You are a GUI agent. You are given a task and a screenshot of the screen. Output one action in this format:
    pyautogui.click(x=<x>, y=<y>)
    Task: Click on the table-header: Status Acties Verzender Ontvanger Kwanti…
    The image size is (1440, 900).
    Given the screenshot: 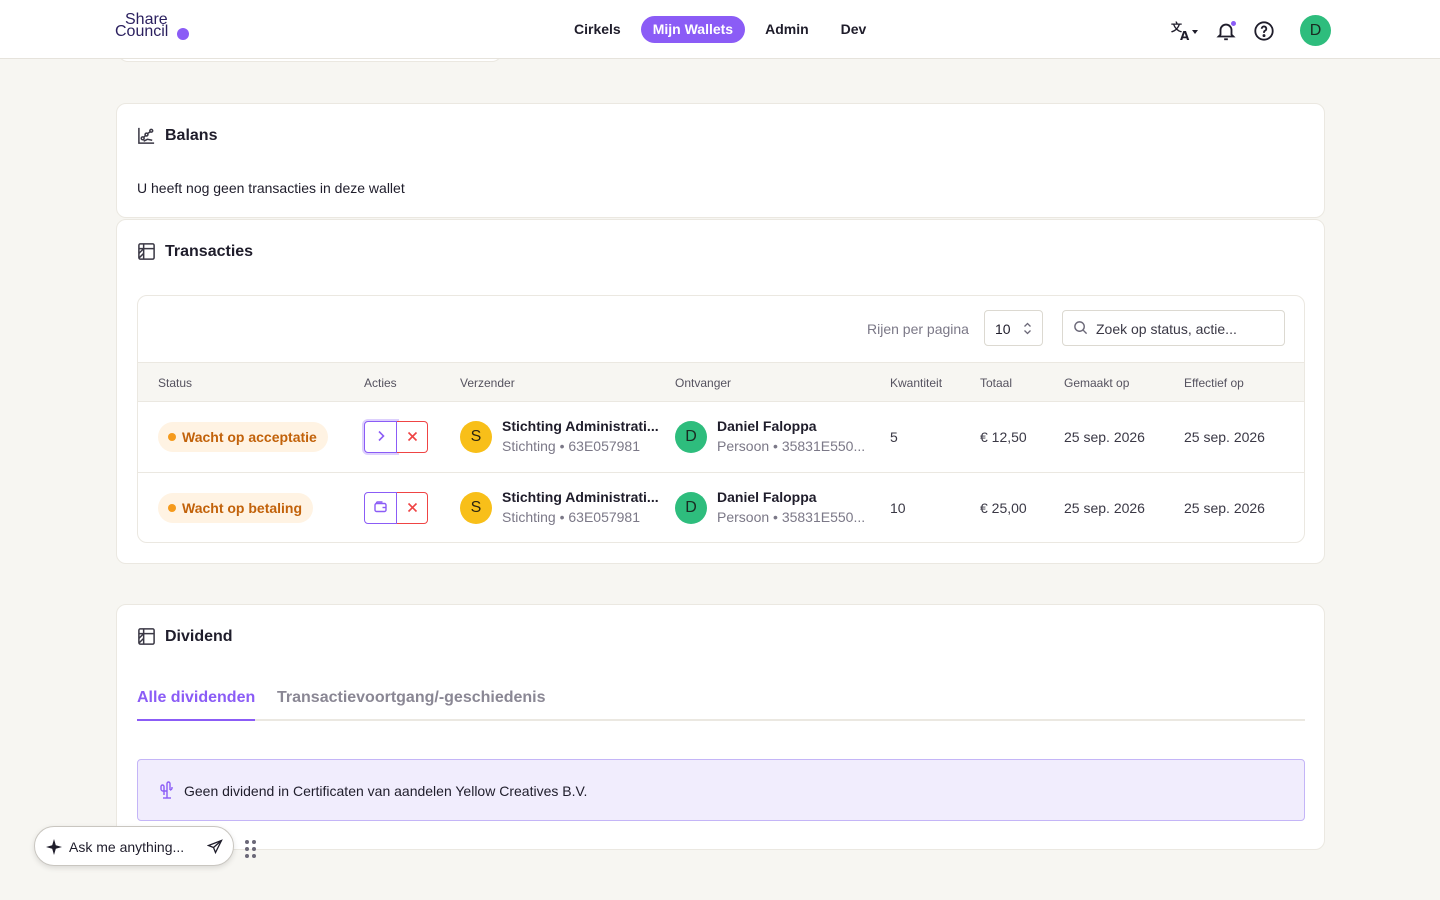 What is the action you would take?
    pyautogui.click(x=721, y=382)
    